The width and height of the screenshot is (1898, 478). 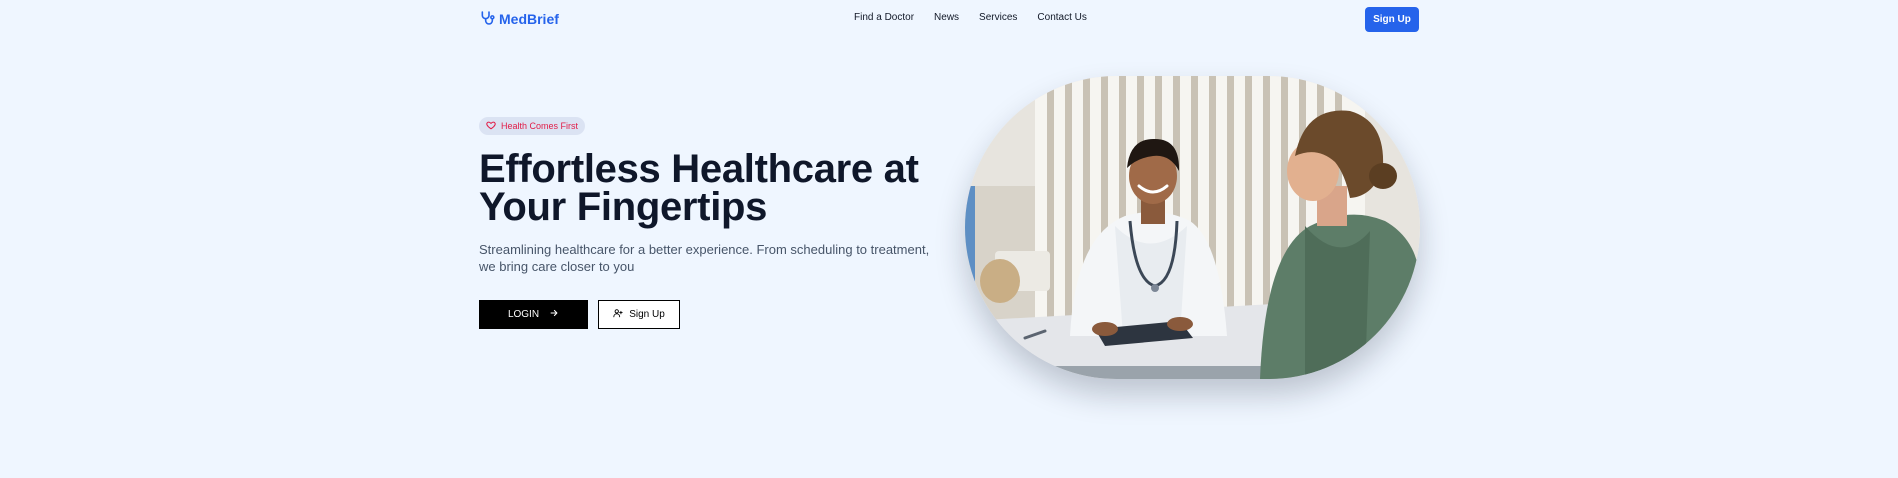 I want to click on arrow-right-icon, so click(x=554, y=314).